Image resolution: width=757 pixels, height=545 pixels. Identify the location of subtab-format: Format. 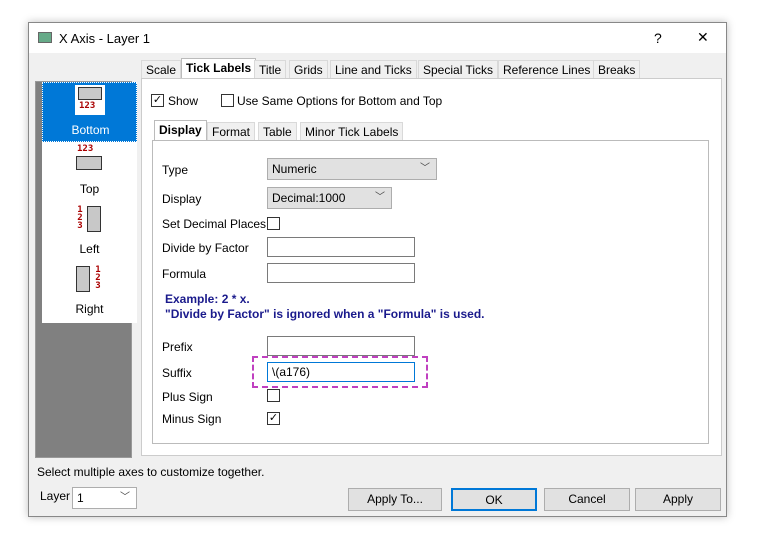
(231, 131).